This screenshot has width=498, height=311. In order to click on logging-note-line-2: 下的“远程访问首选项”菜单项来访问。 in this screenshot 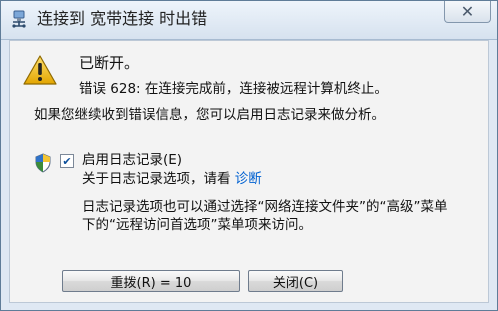, I will do `click(197, 225)`.